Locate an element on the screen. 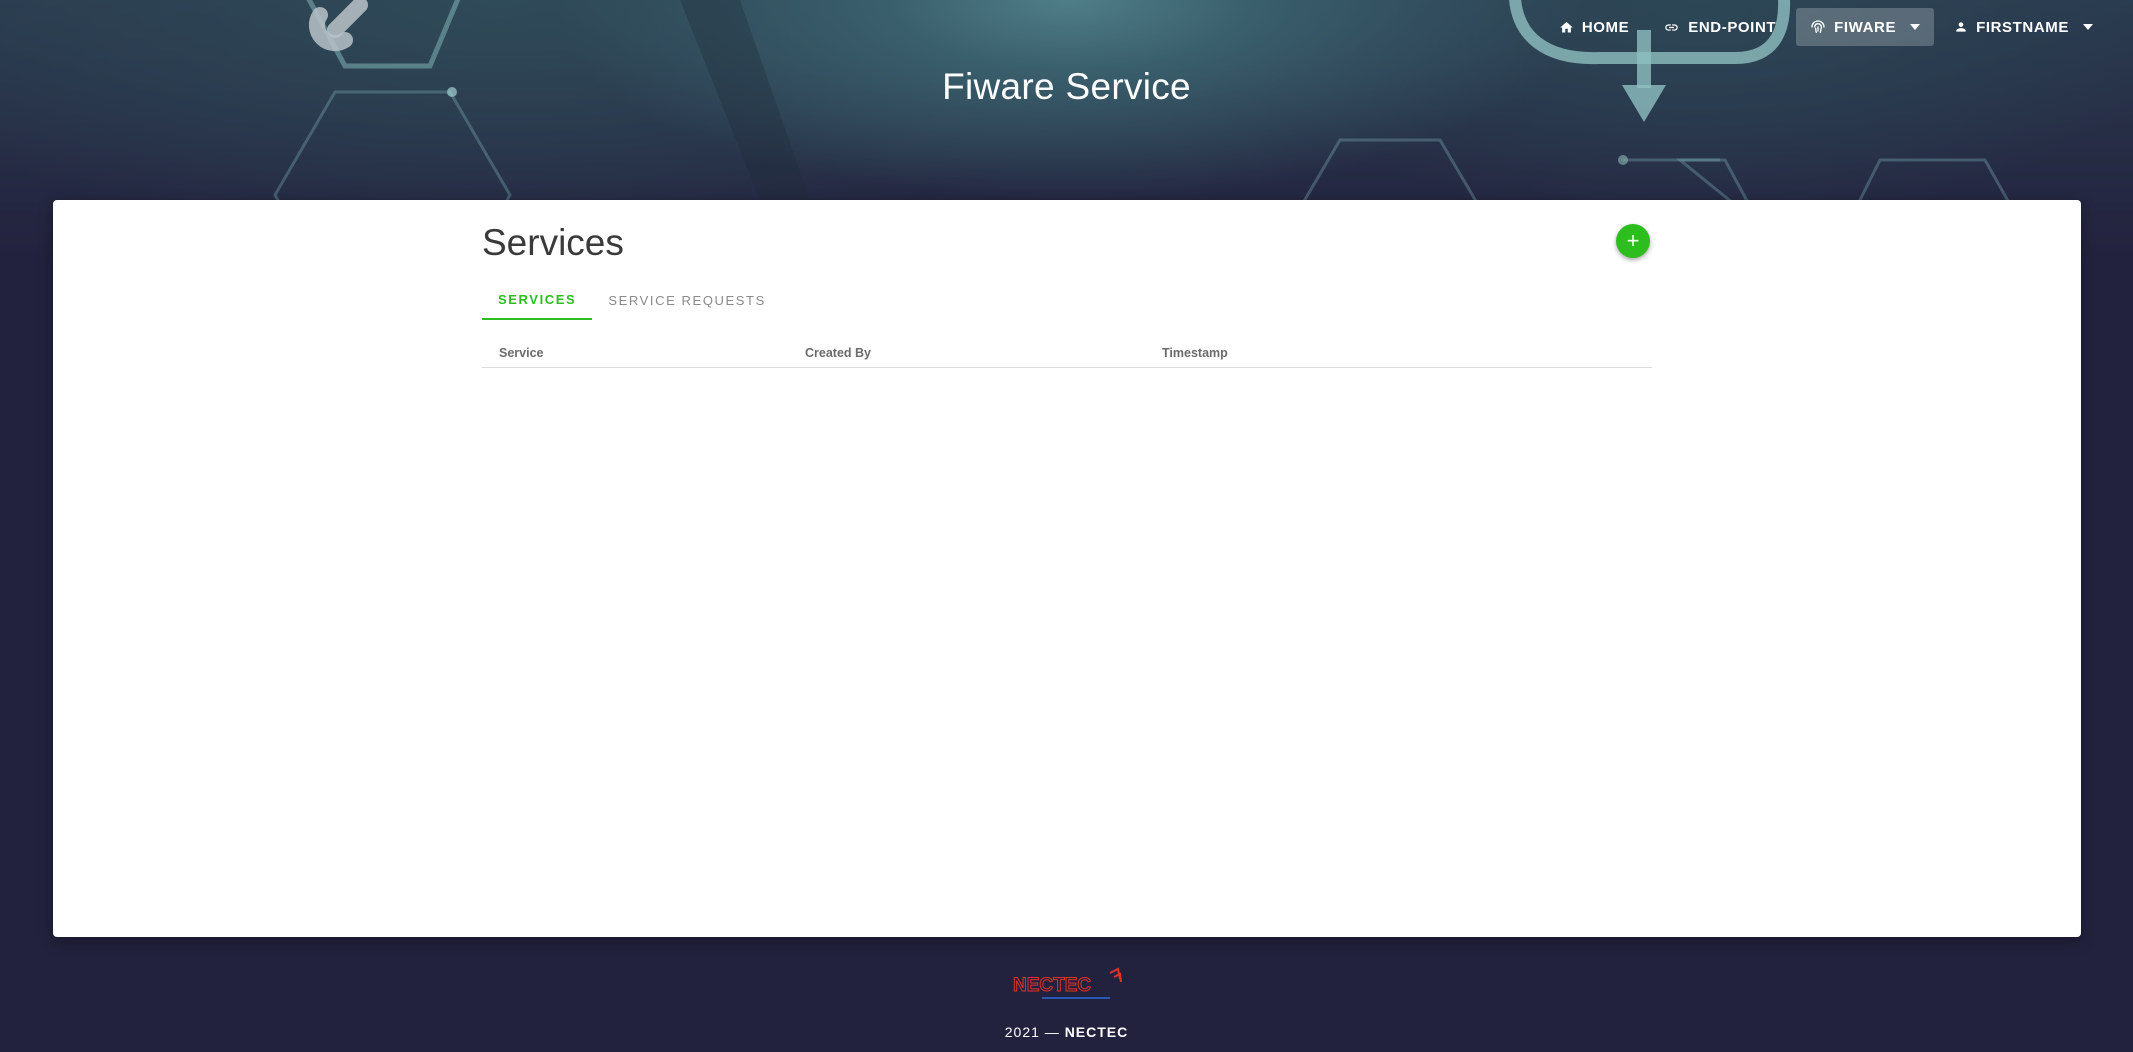 This screenshot has height=1052, width=2133. nav-home-label: HOME is located at coordinates (1605, 27).